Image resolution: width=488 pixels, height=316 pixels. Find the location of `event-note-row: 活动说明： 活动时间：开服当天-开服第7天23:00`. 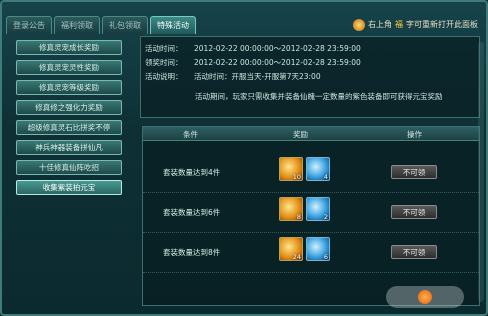

event-note-row: 活动说明： 活动时间：开服当天-开服第7天23:00 is located at coordinates (233, 76).